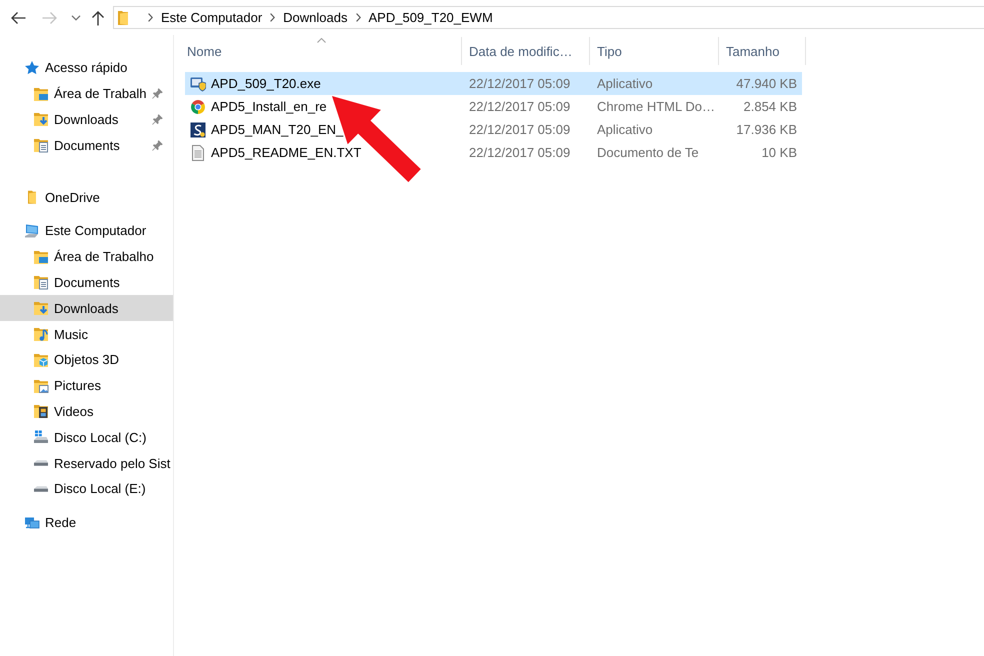 The height and width of the screenshot is (656, 984). I want to click on sidebar-item: Rede, so click(86, 523).